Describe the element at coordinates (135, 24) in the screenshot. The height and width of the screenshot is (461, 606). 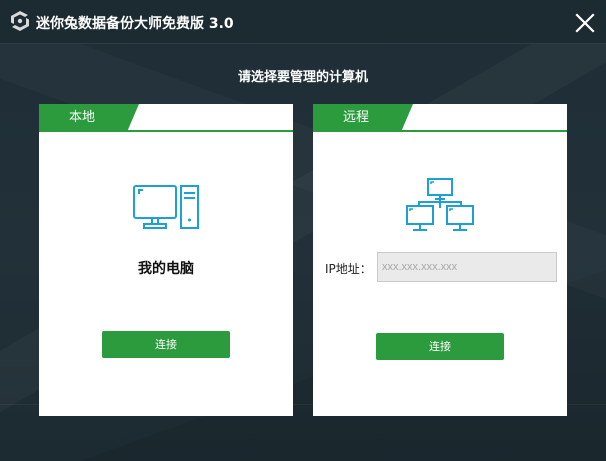
I see `window-title: 迷你兔数据备份大师免费版 3.0` at that location.